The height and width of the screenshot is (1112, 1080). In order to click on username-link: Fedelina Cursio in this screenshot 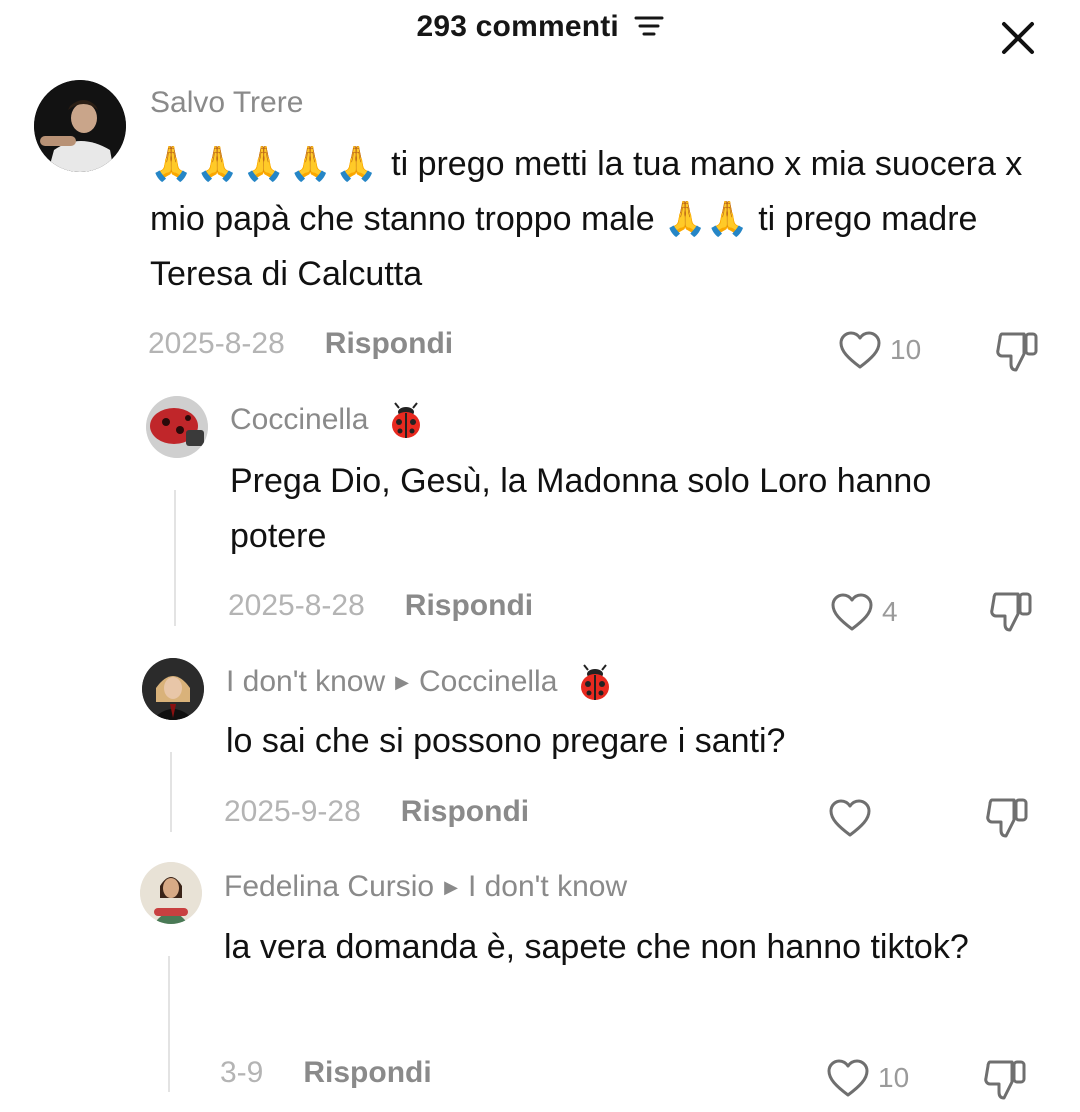, I will do `click(329, 886)`.